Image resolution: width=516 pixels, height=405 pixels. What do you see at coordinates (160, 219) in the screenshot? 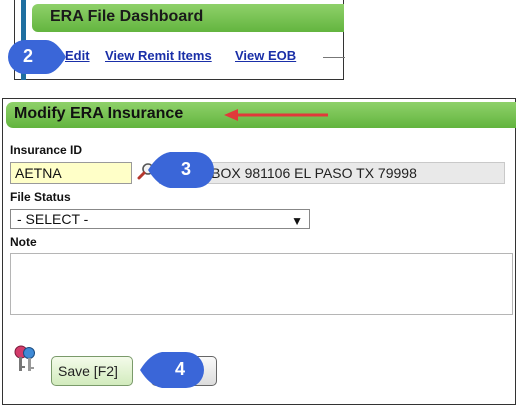
I see `file-status-select: - SELECT - ▼` at bounding box center [160, 219].